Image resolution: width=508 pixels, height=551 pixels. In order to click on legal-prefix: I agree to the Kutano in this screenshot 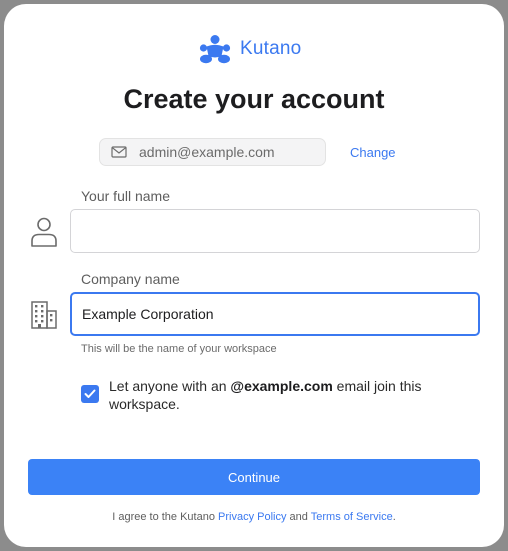, I will do `click(165, 517)`.